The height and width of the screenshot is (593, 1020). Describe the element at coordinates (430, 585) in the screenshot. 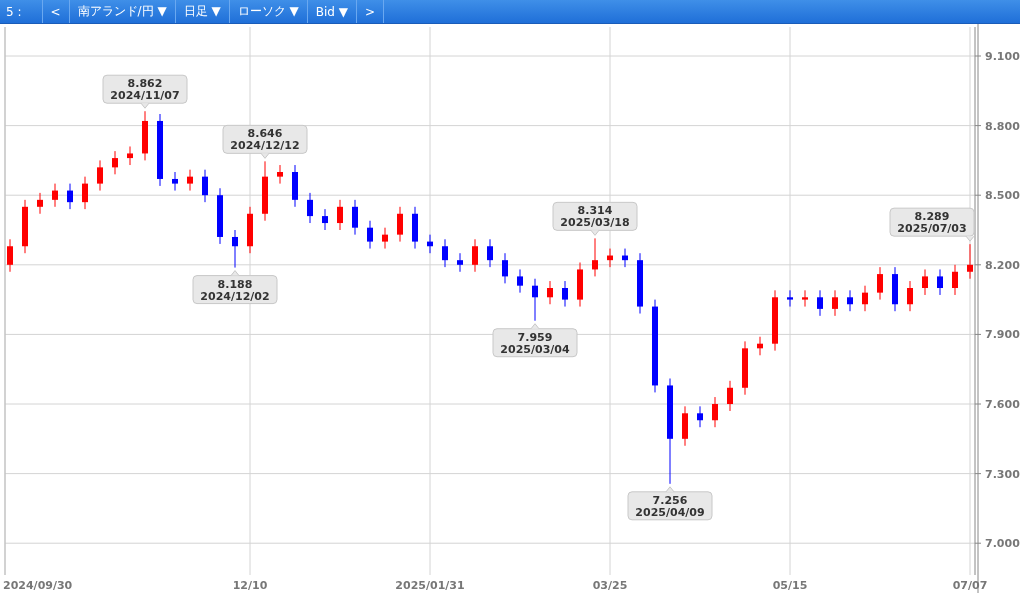

I see `axis-label: 2025/01/31` at that location.